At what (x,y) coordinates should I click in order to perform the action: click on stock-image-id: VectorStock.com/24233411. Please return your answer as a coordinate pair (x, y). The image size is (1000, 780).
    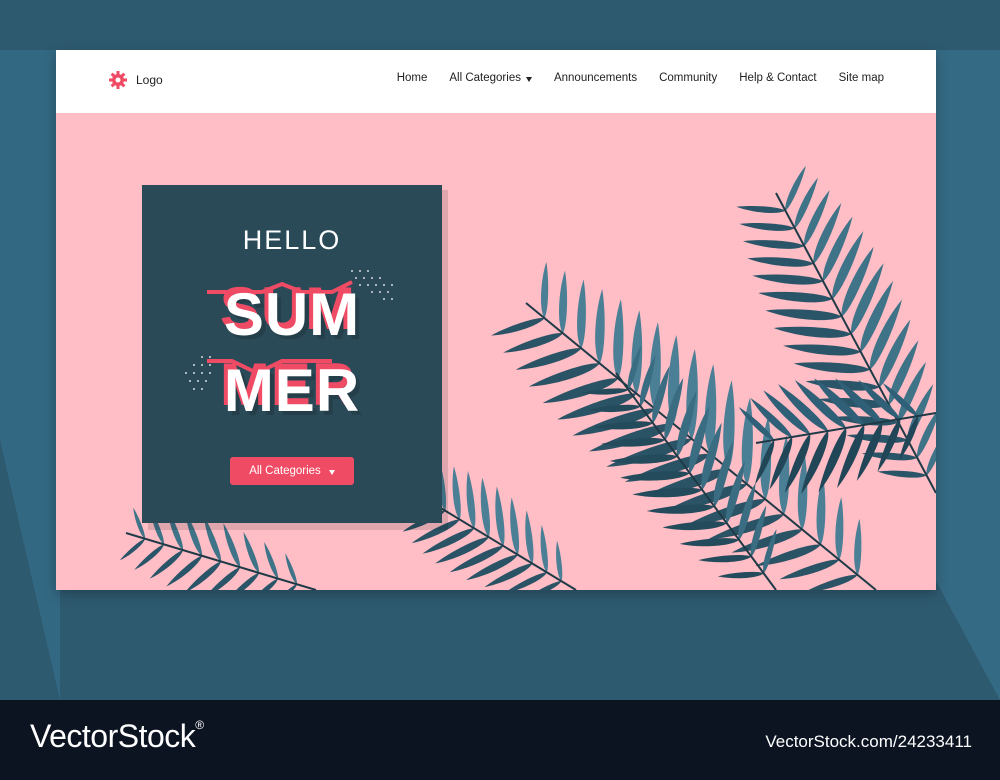
    Looking at the image, I should click on (868, 741).